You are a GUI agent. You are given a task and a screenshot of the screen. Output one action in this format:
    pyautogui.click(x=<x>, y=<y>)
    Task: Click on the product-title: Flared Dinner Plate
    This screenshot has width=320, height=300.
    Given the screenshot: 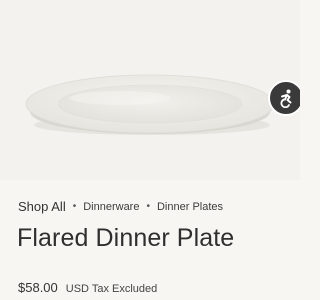 What is the action you would take?
    pyautogui.click(x=126, y=238)
    